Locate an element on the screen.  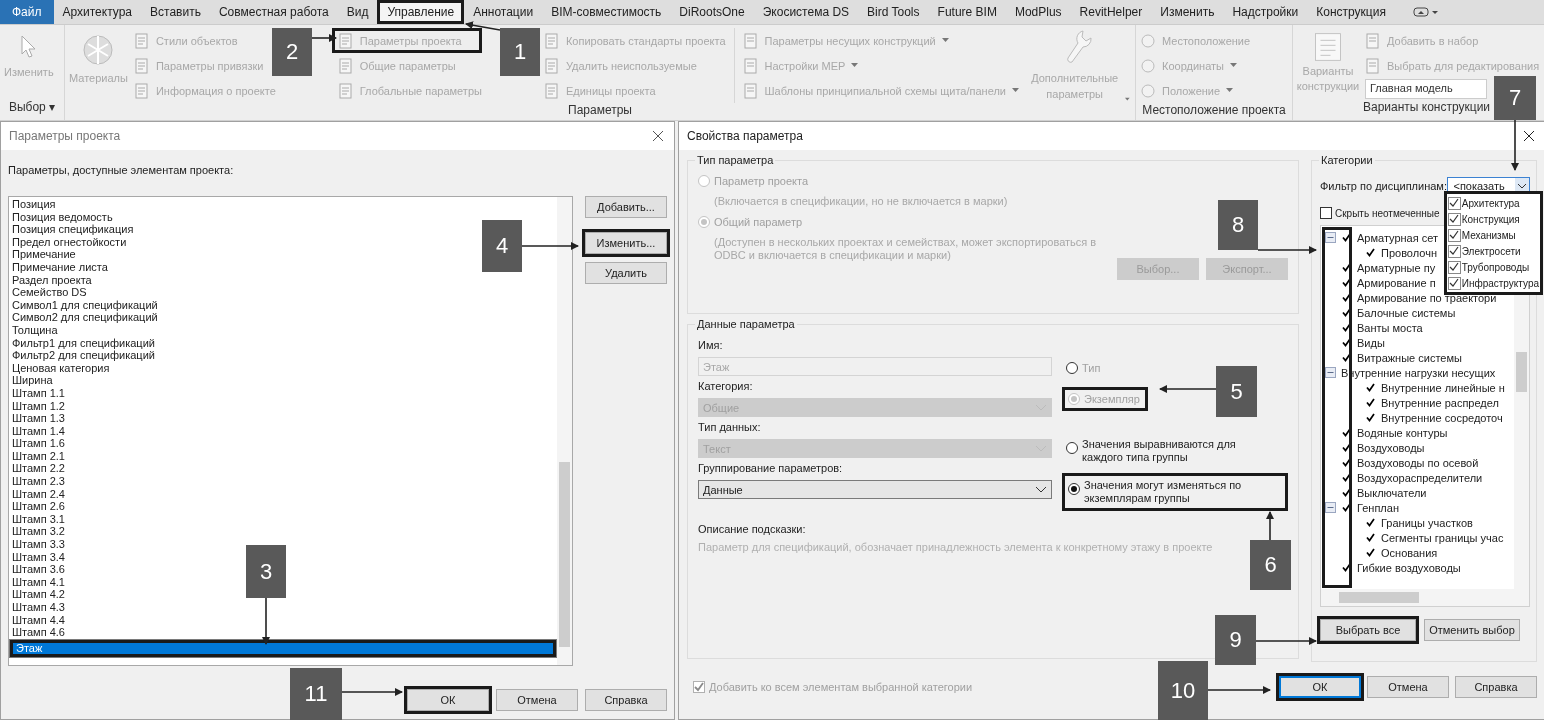
tree-item: Воздуховоды по осевой is located at coordinates (1418, 462).